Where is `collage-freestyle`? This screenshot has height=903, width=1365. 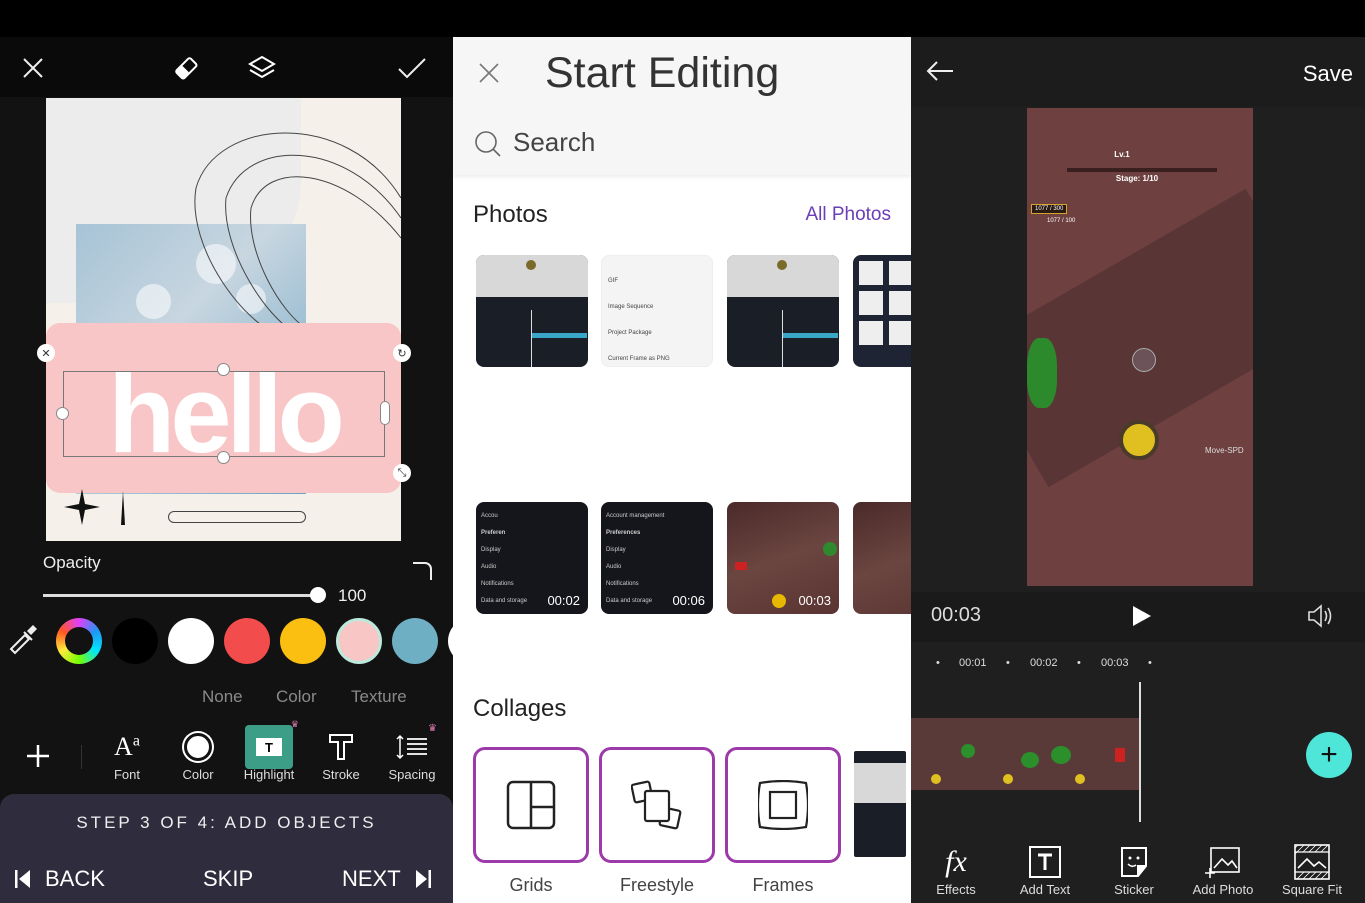
collage-freestyle is located at coordinates (657, 805).